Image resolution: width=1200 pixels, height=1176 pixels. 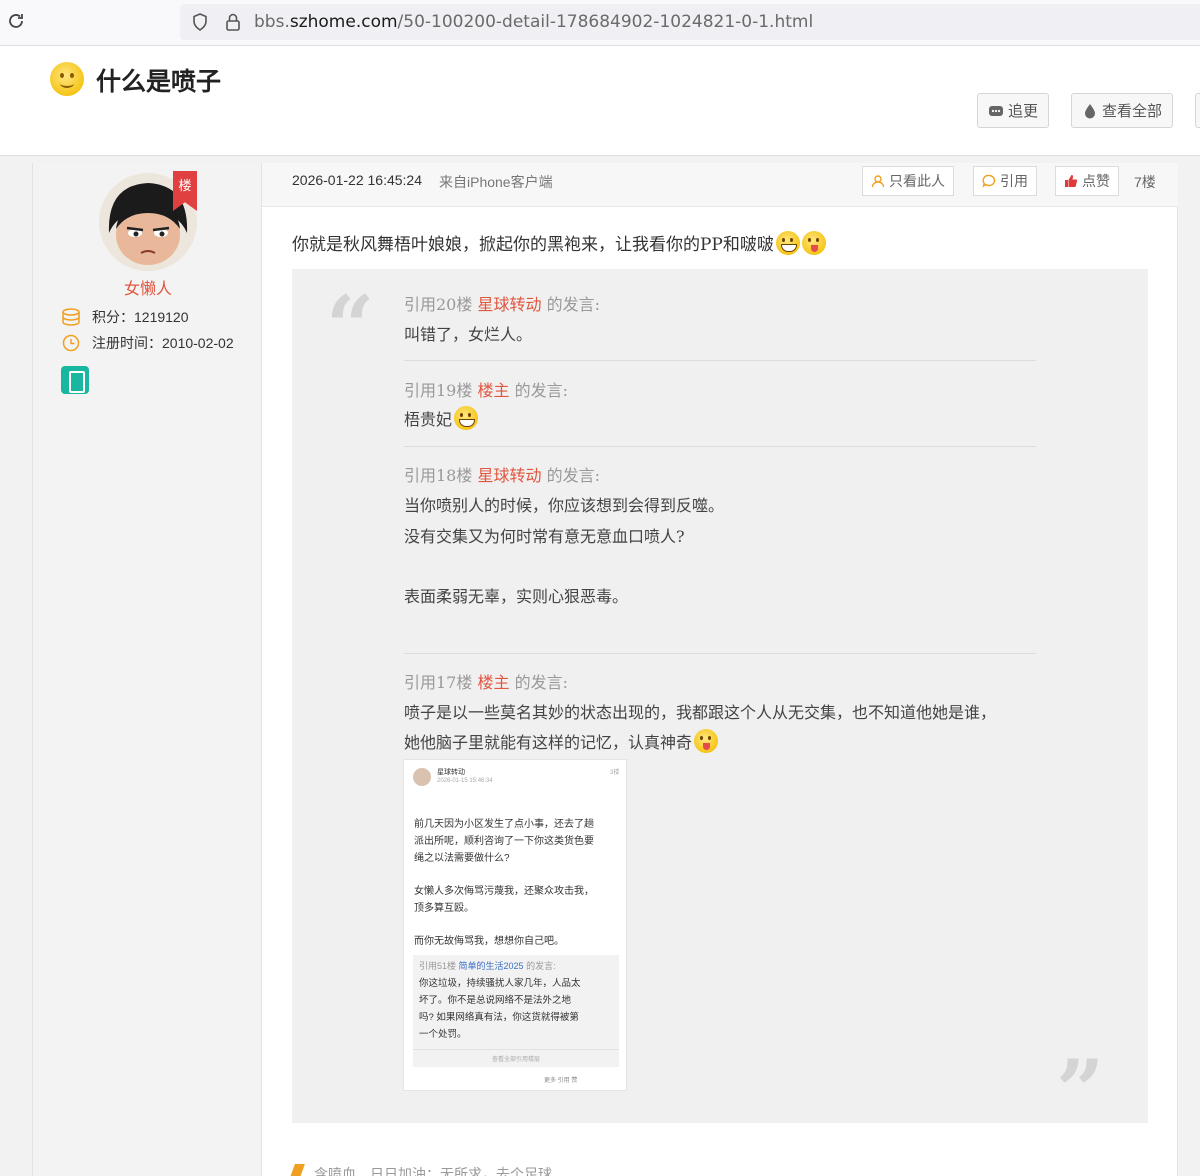 What do you see at coordinates (163, 343) in the screenshot?
I see `register-text: 注册时间：2010-02-02` at bounding box center [163, 343].